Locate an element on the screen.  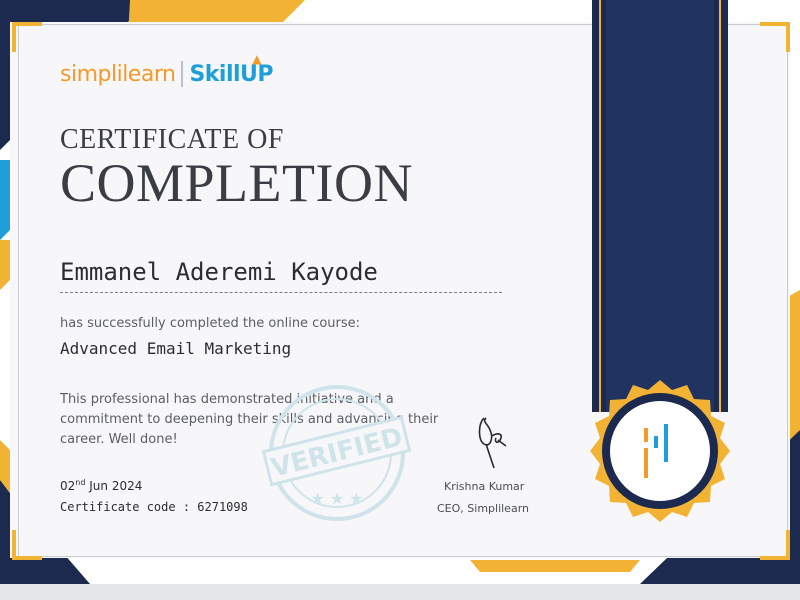
bottom-gold-strip is located at coordinates (555, 566).